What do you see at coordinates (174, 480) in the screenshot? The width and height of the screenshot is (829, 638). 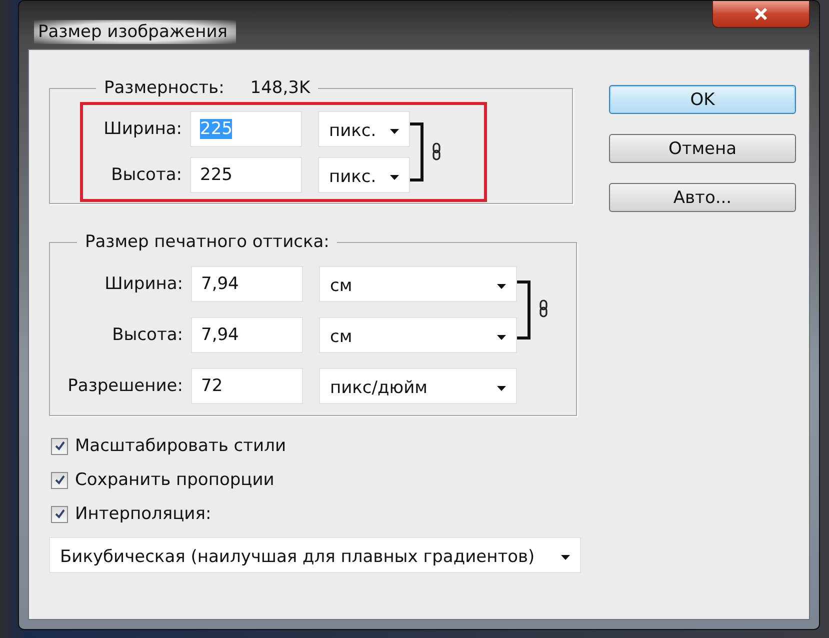 I see `checkbox-label: Сохранить пропорции` at bounding box center [174, 480].